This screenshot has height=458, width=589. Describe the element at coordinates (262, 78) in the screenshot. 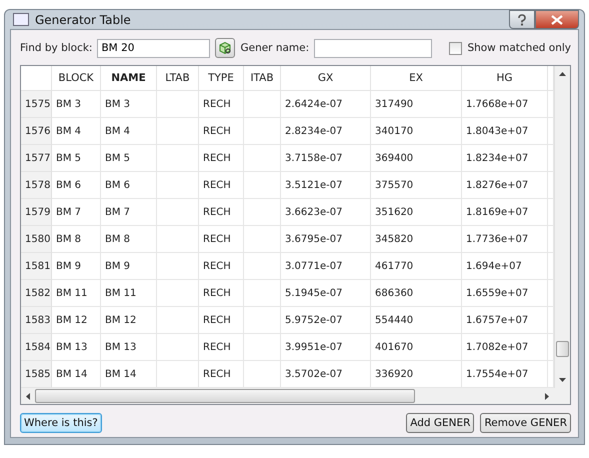

I see `column-header: ITAB` at that location.